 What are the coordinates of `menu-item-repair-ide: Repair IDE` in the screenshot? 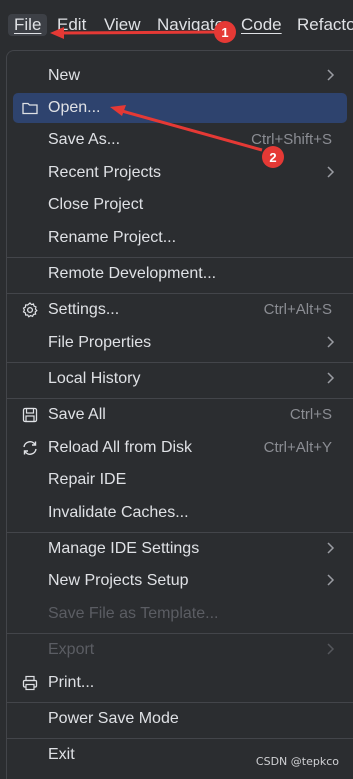 It's located at (180, 480).